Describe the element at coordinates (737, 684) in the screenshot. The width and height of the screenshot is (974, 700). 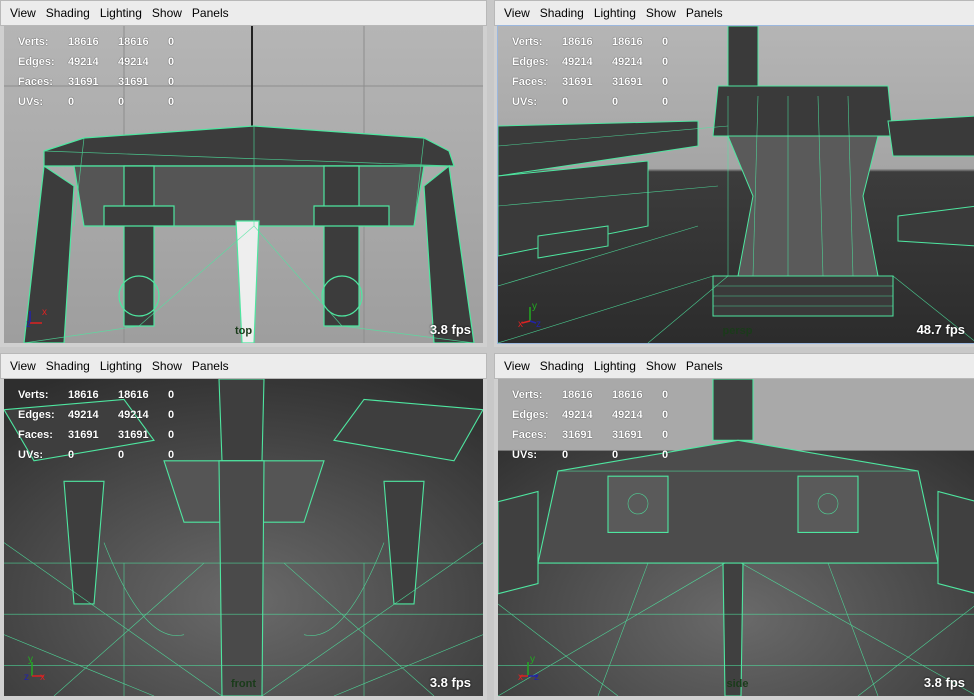
I see `camera-name: side` at that location.